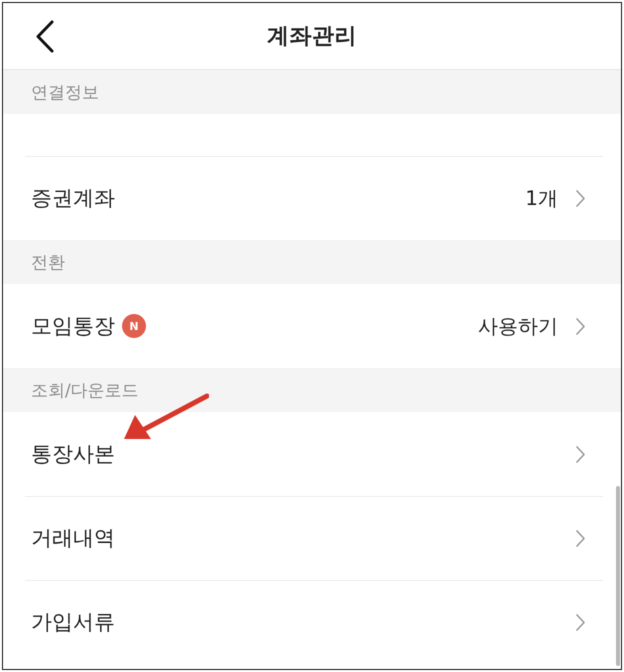 This screenshot has height=672, width=624. Describe the element at coordinates (85, 391) in the screenshot. I see `section-title: 조회/다운로드` at that location.